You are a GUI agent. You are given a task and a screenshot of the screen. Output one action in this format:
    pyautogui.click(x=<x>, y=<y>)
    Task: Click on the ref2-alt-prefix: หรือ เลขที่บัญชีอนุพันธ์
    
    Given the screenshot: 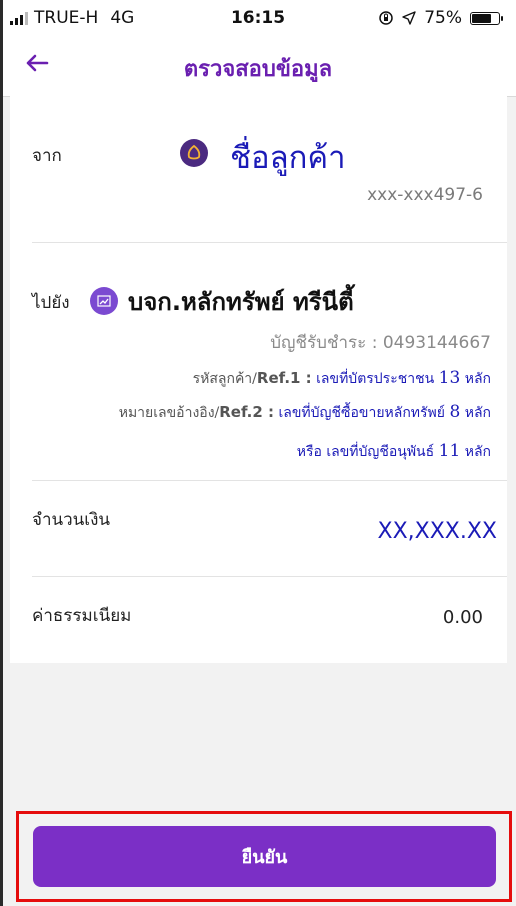 What is the action you would take?
    pyautogui.click(x=367, y=452)
    